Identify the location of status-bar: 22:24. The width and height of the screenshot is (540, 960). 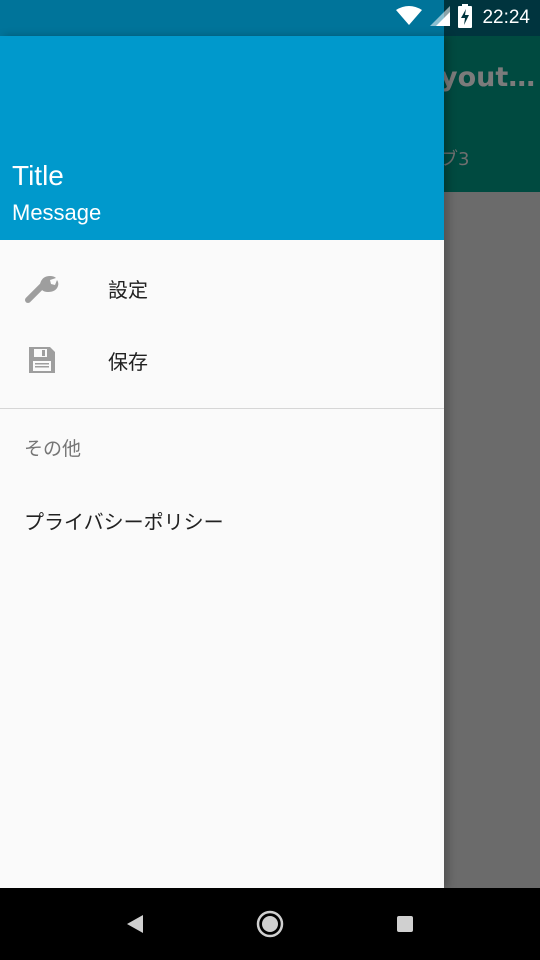
(270, 18).